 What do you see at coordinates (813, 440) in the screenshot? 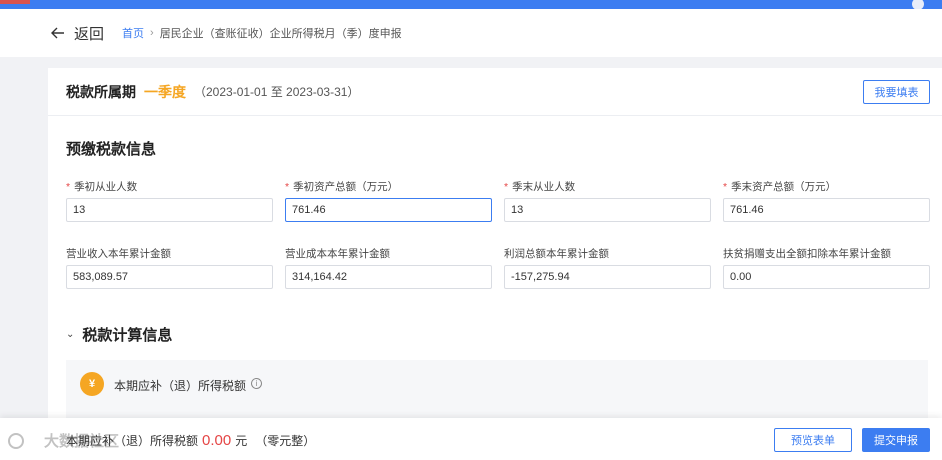
I see `preview-form-button: 预览表单` at bounding box center [813, 440].